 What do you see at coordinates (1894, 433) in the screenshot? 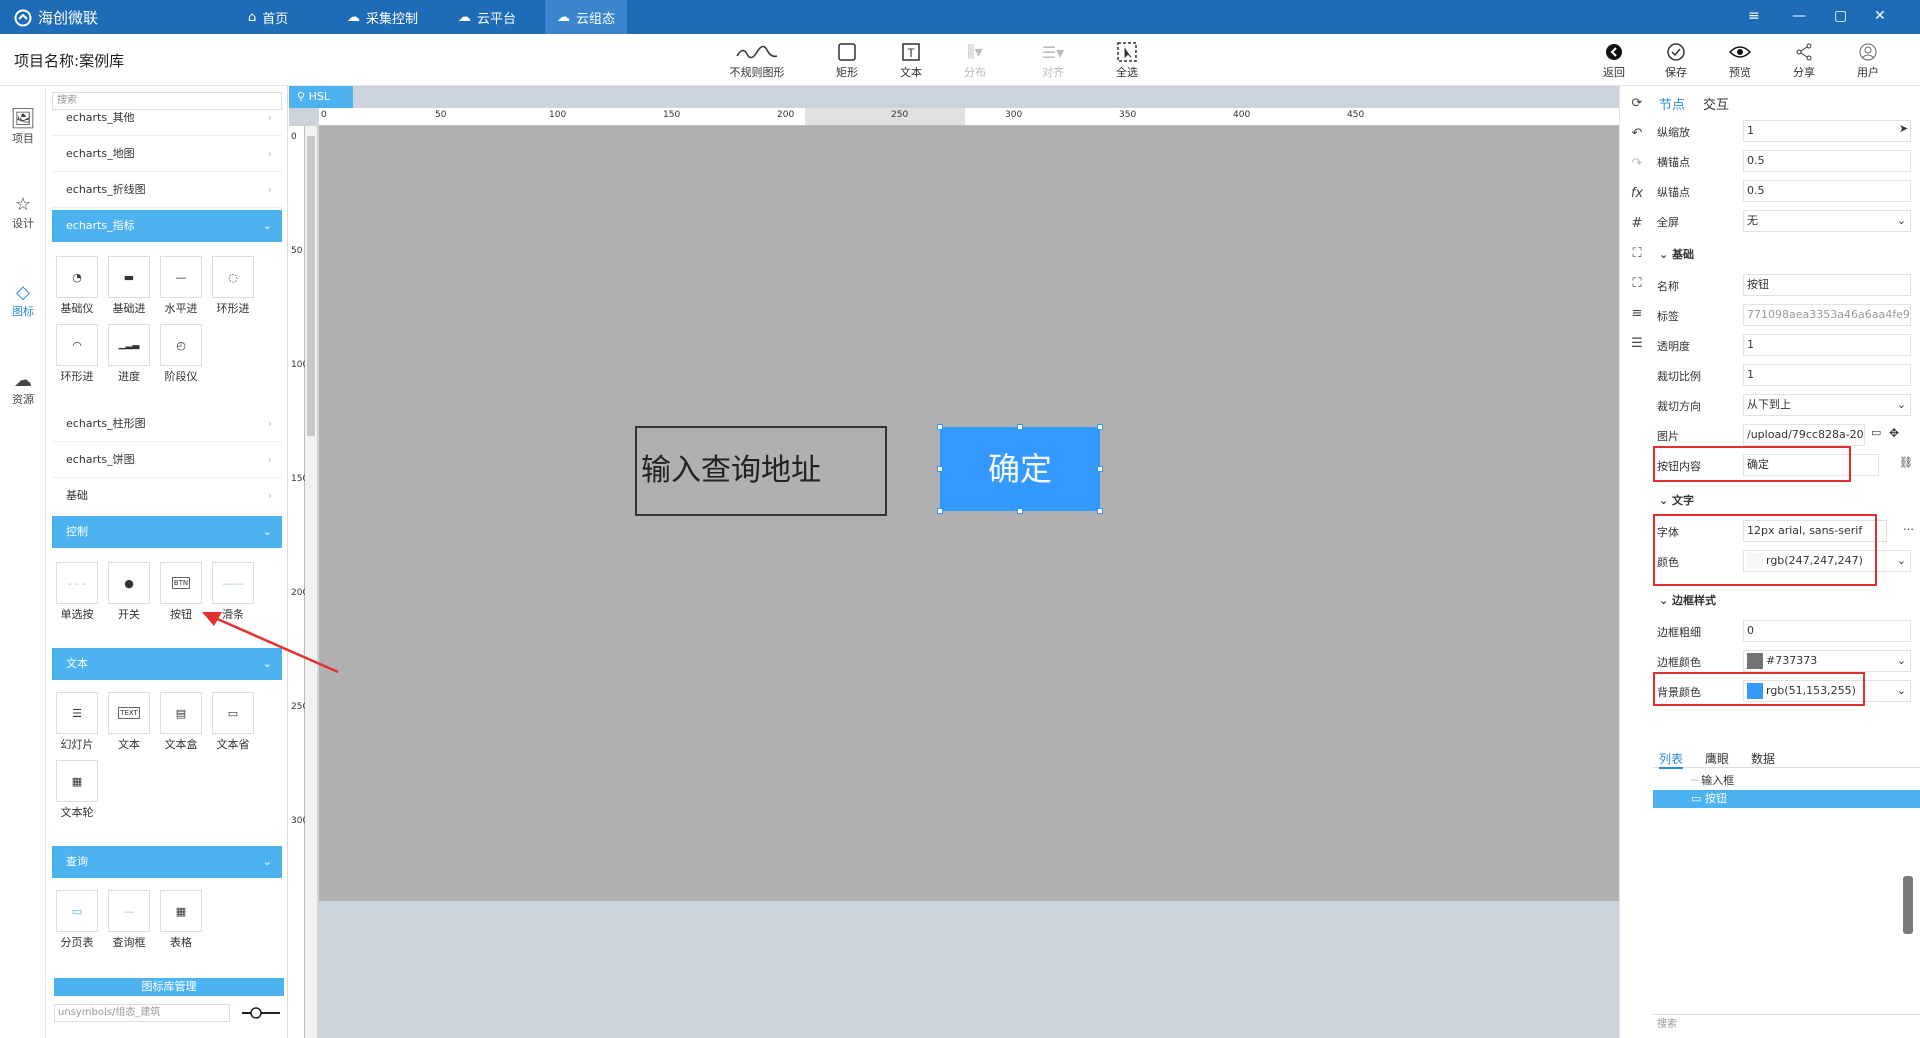
I see `move-icon: ✥` at bounding box center [1894, 433].